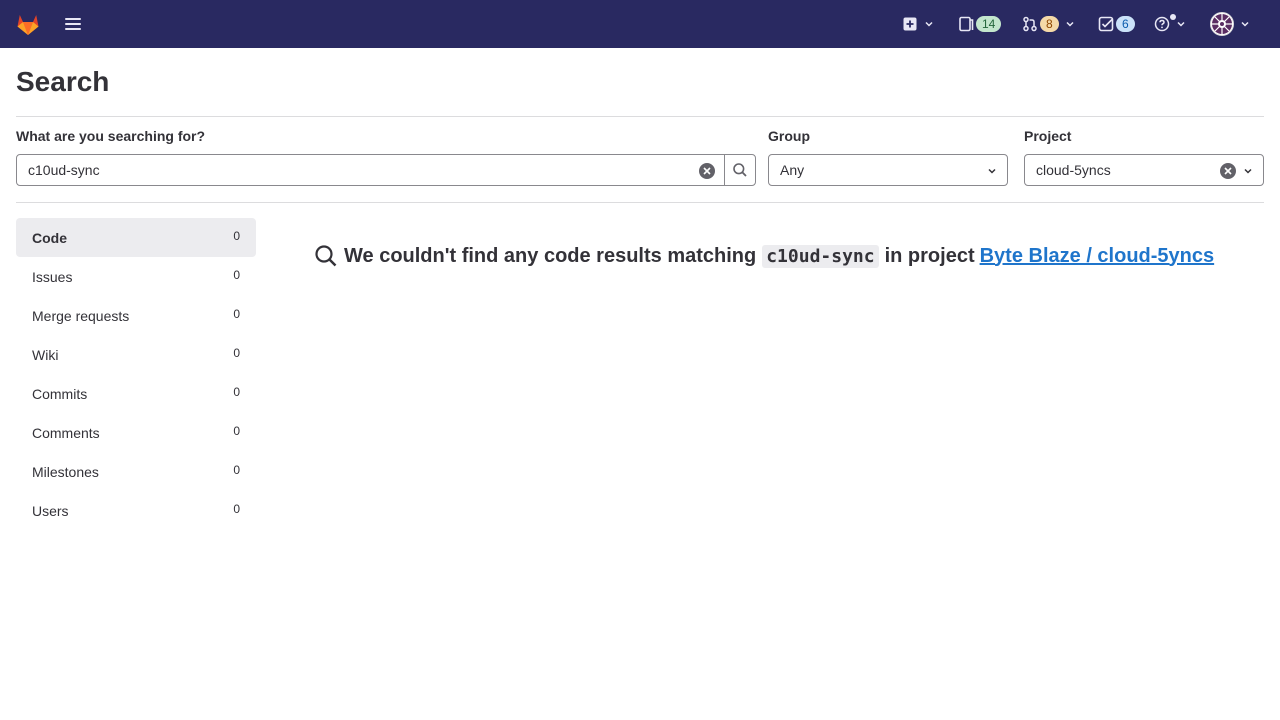 The image size is (1280, 720). I want to click on scope-label: Users, so click(50, 510).